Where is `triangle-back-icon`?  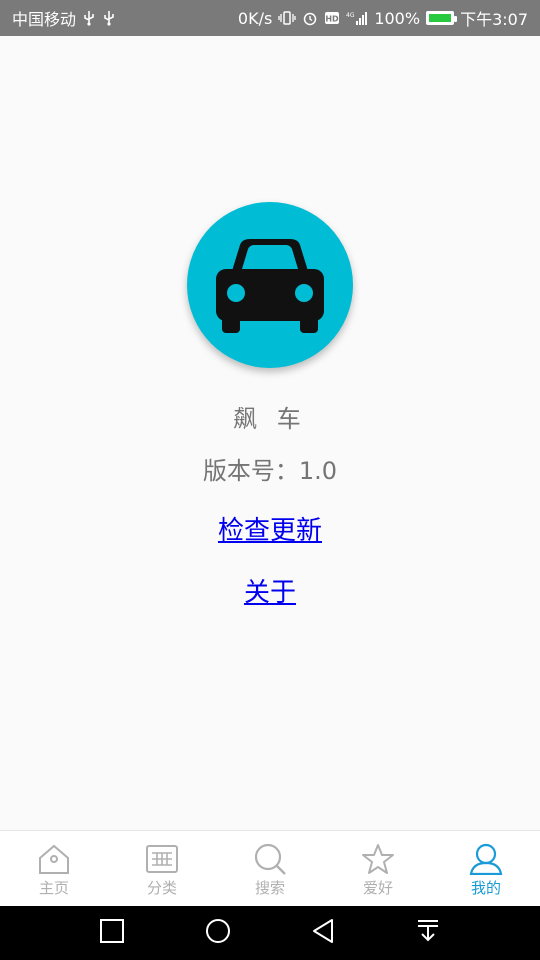
triangle-back-icon is located at coordinates (323, 931).